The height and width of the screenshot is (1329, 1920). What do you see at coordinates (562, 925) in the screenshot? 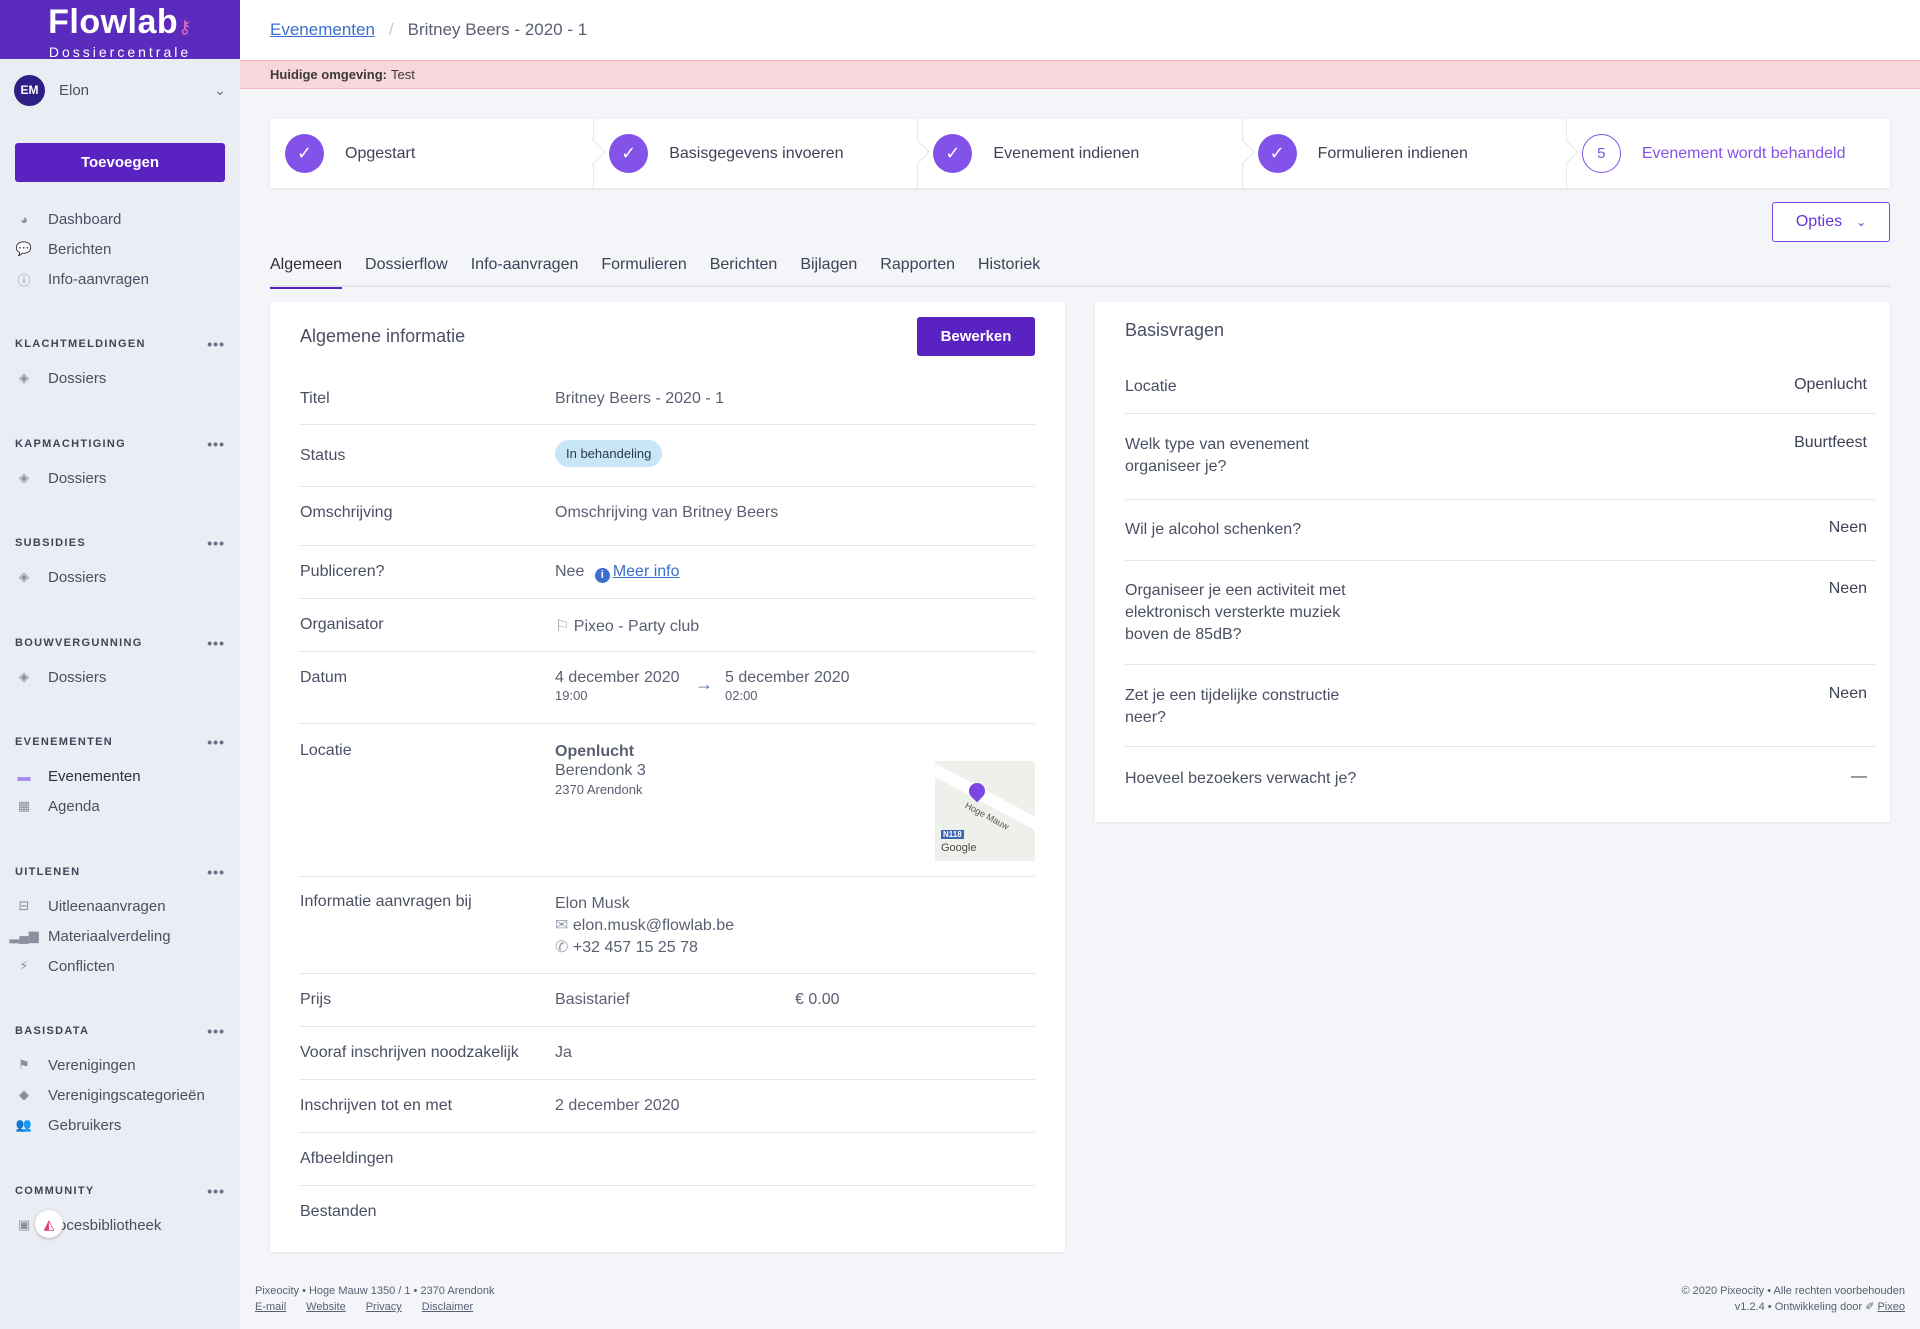
I see `mail-icon: ✉` at bounding box center [562, 925].